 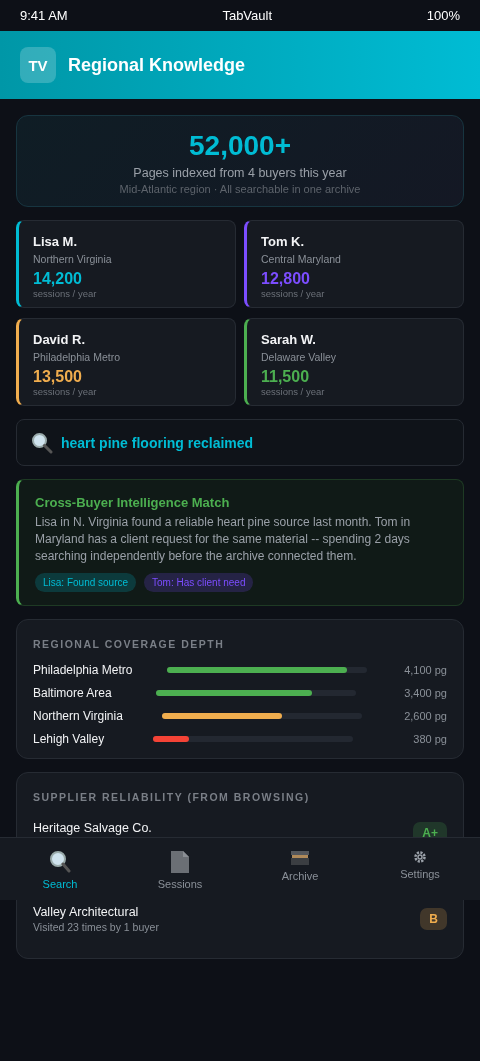 I want to click on box-icon, so click(x=300, y=858).